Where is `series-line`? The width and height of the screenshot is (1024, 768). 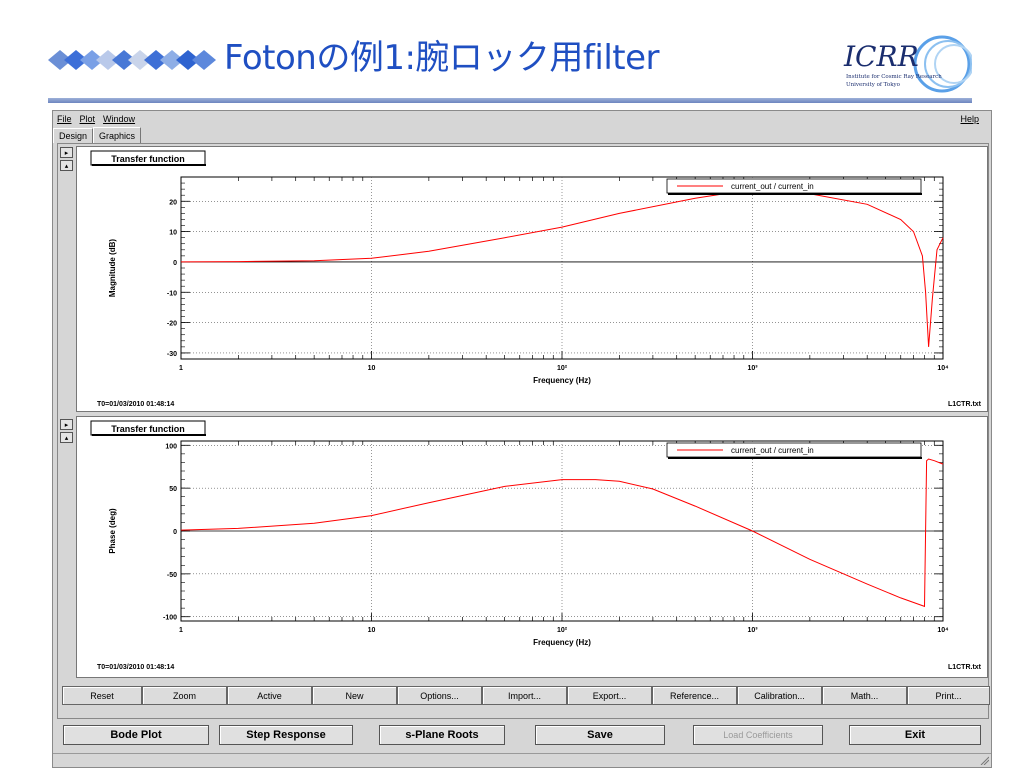 series-line is located at coordinates (562, 533).